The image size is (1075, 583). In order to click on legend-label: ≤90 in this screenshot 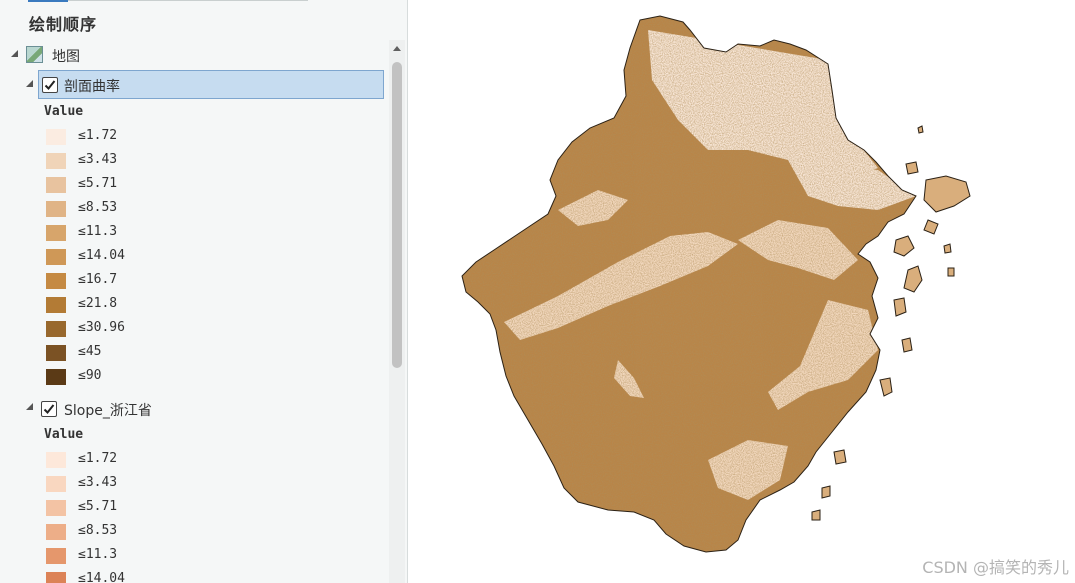, I will do `click(90, 375)`.